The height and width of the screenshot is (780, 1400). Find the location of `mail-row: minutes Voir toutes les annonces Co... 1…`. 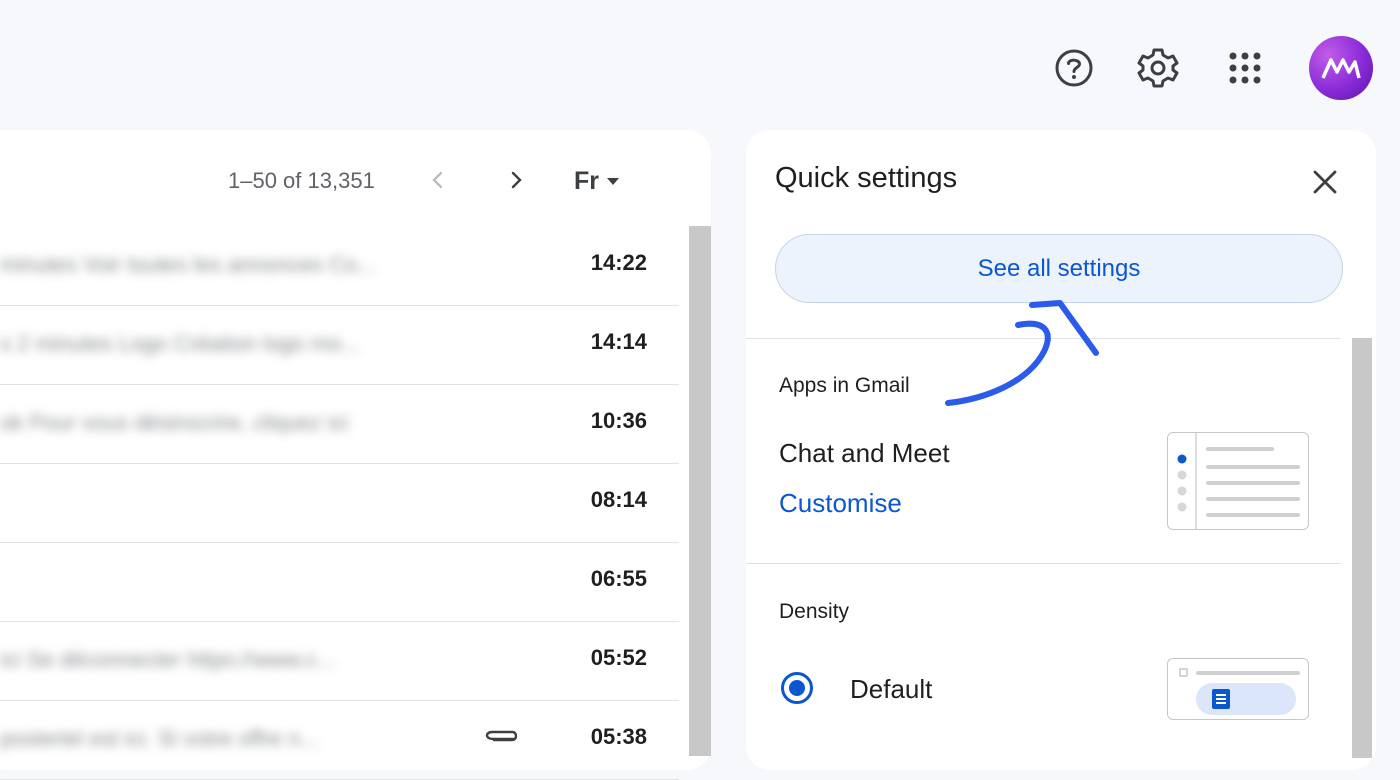

mail-row: minutes Voir toutes les annonces Co... 1… is located at coordinates (339, 266).